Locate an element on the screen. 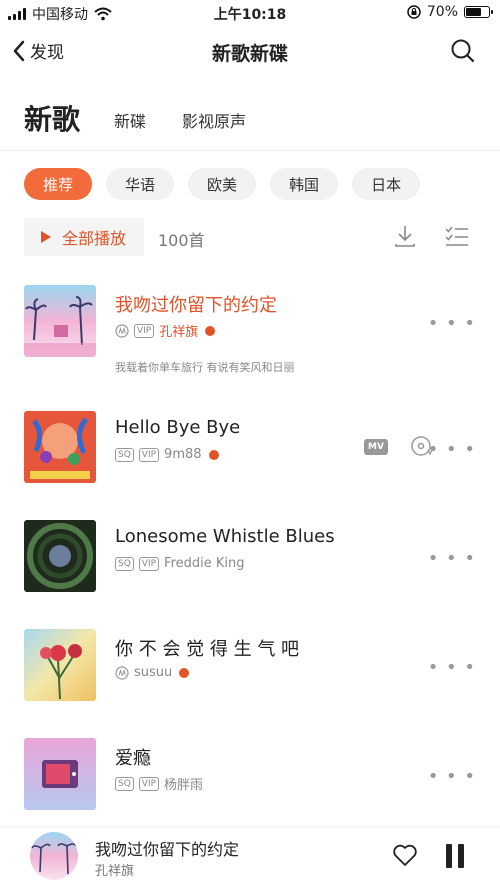  download-icon is located at coordinates (405, 236).